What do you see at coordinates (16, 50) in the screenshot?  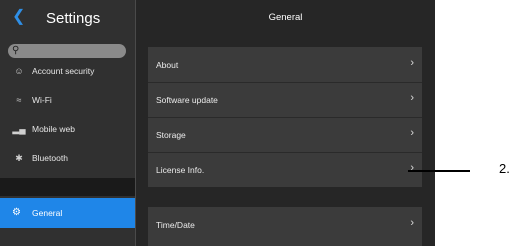 I see `search-icon: ⚲` at bounding box center [16, 50].